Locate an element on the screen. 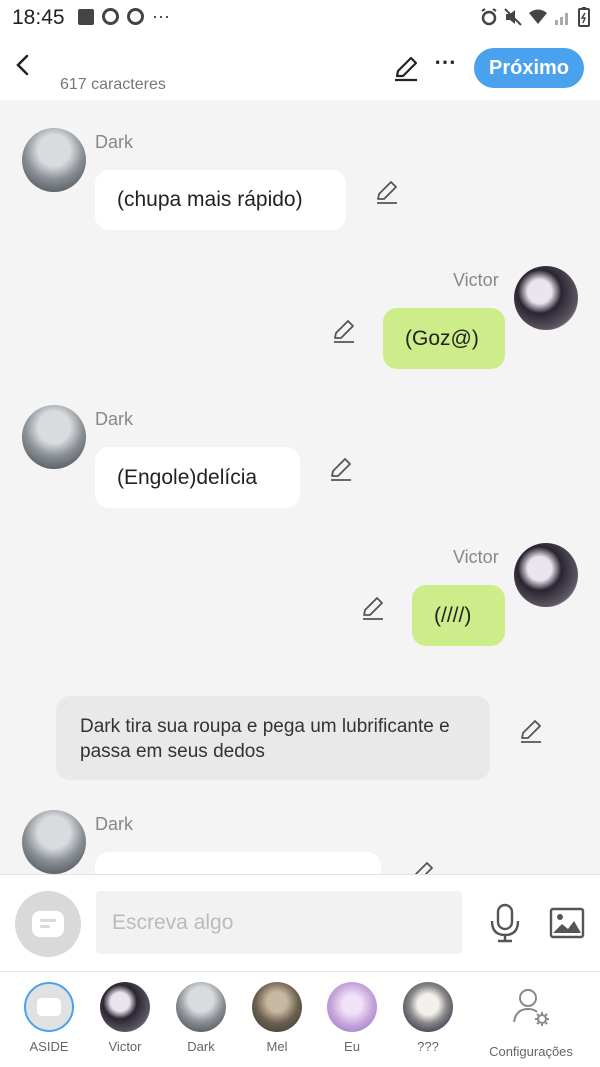 The height and width of the screenshot is (1067, 600). chat-mode-toggle-button is located at coordinates (48, 924).